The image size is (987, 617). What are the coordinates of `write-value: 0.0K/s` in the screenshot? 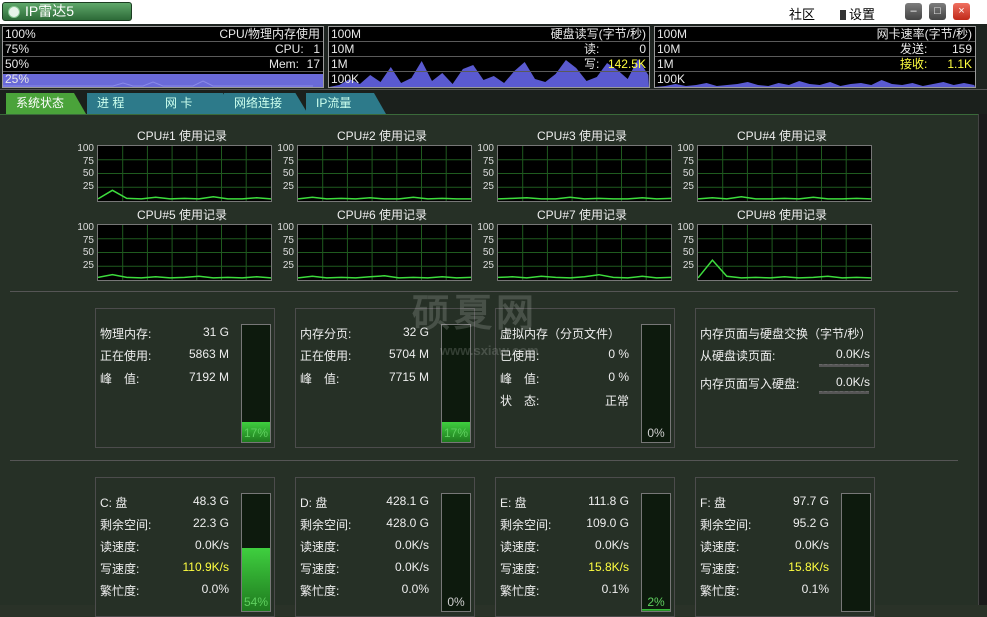 It's located at (411, 567).